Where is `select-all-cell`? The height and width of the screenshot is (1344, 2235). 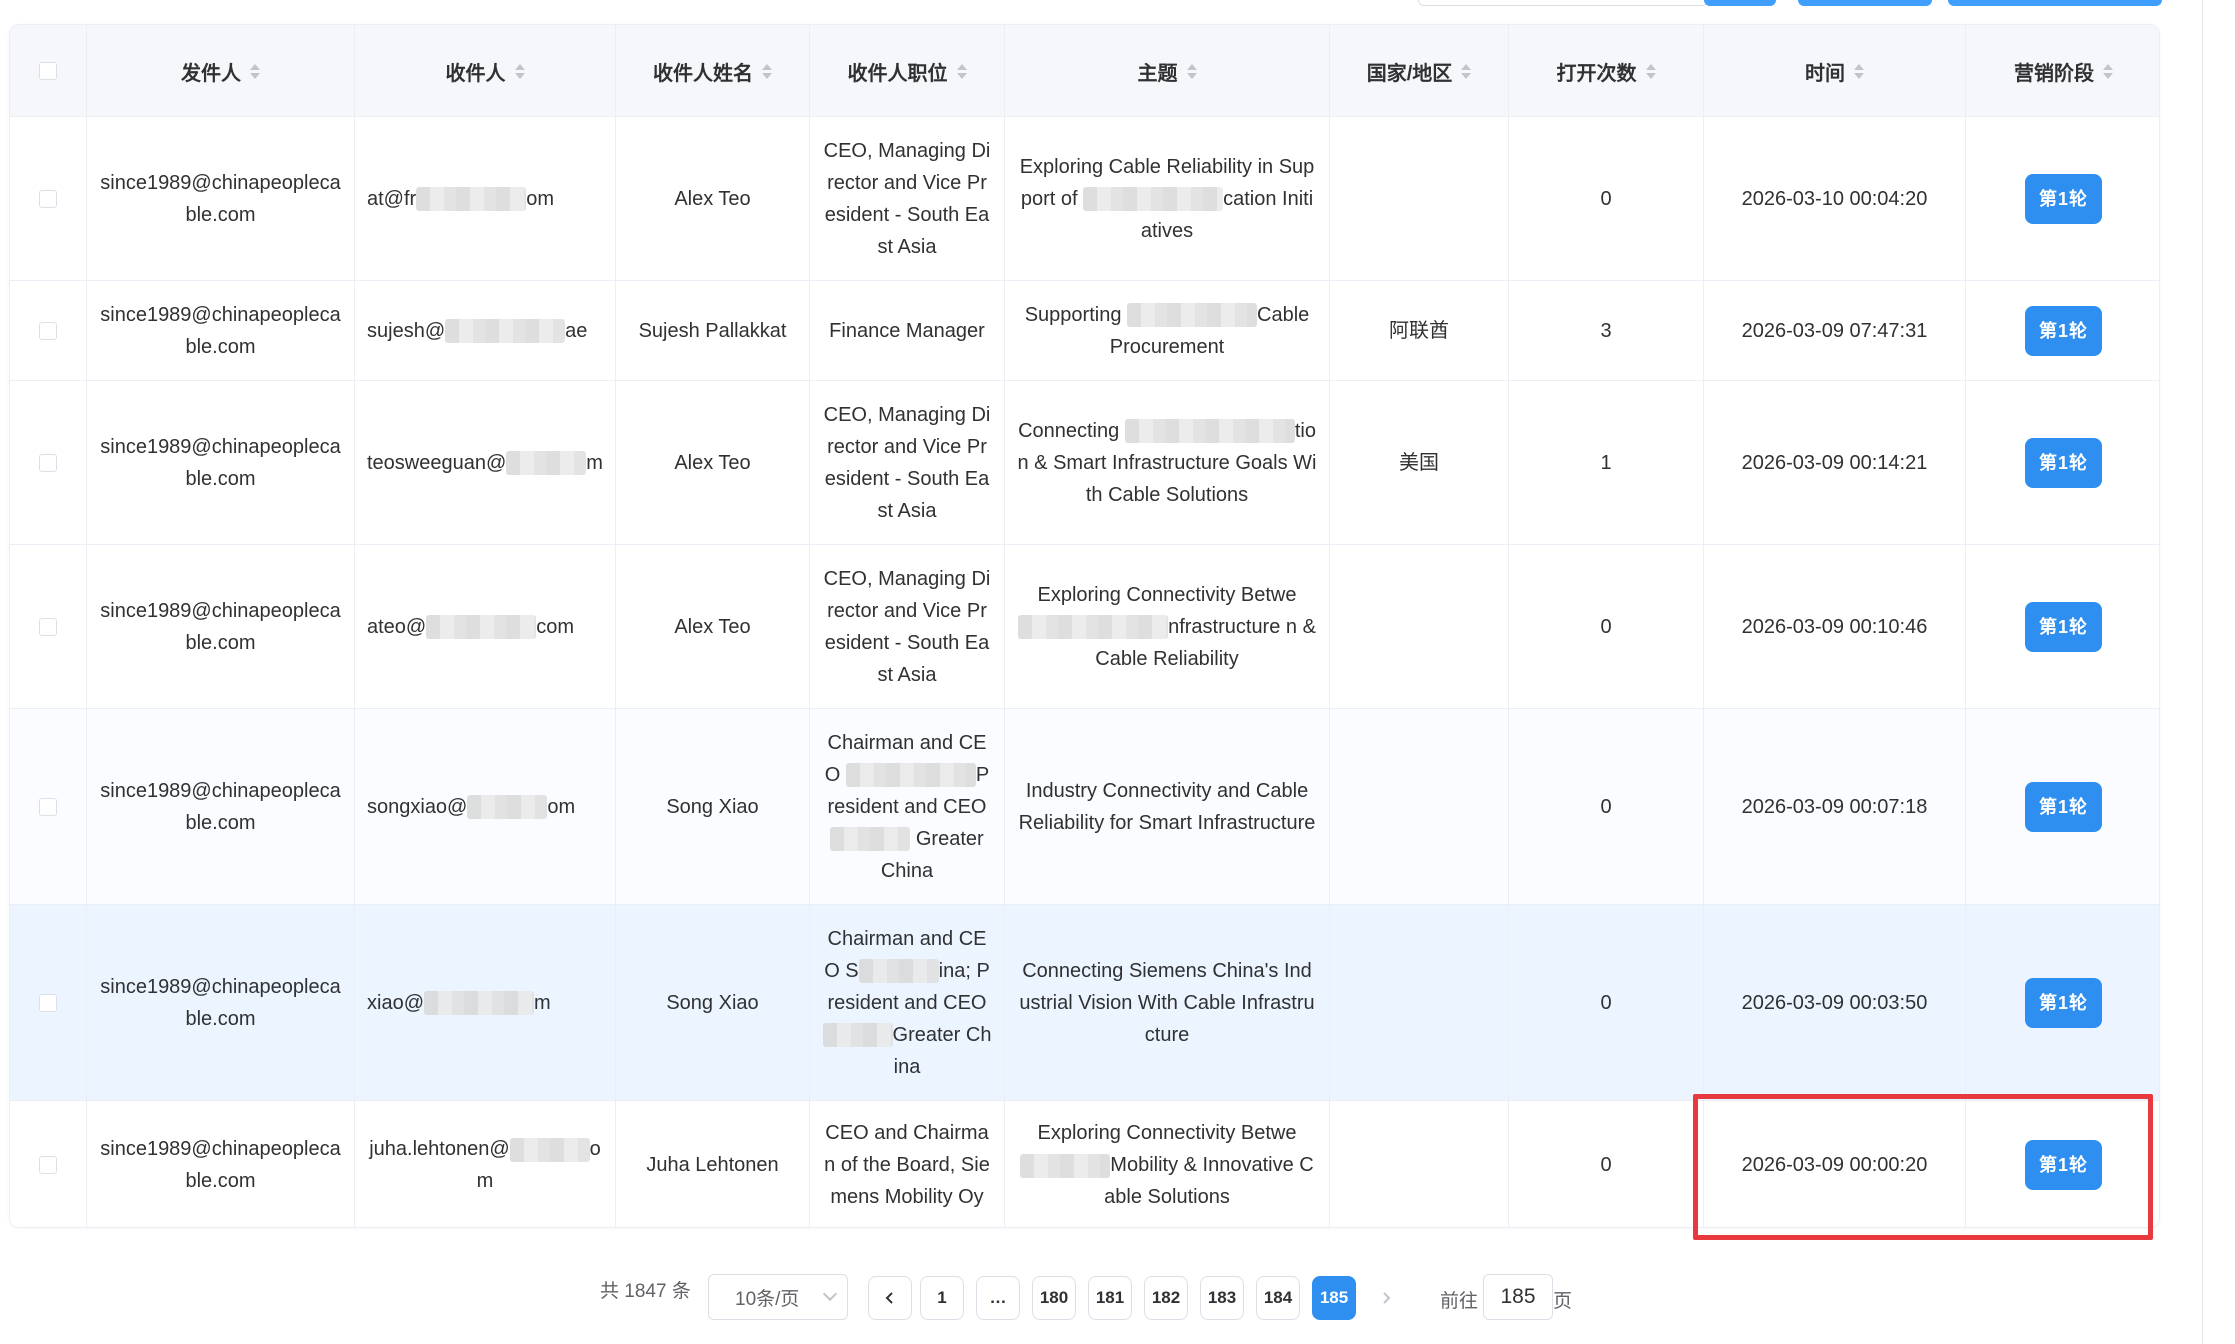
select-all-cell is located at coordinates (48, 71).